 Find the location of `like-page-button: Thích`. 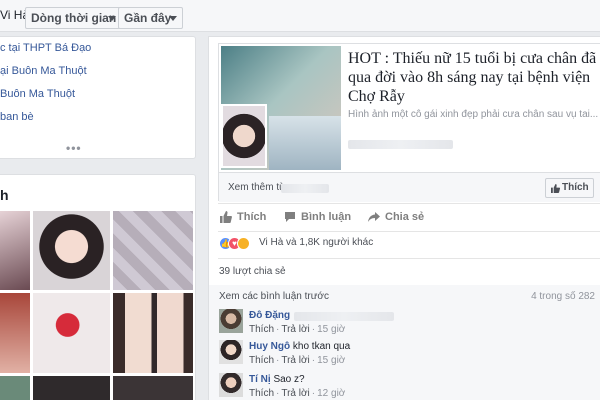

like-page-button: Thích is located at coordinates (569, 188).